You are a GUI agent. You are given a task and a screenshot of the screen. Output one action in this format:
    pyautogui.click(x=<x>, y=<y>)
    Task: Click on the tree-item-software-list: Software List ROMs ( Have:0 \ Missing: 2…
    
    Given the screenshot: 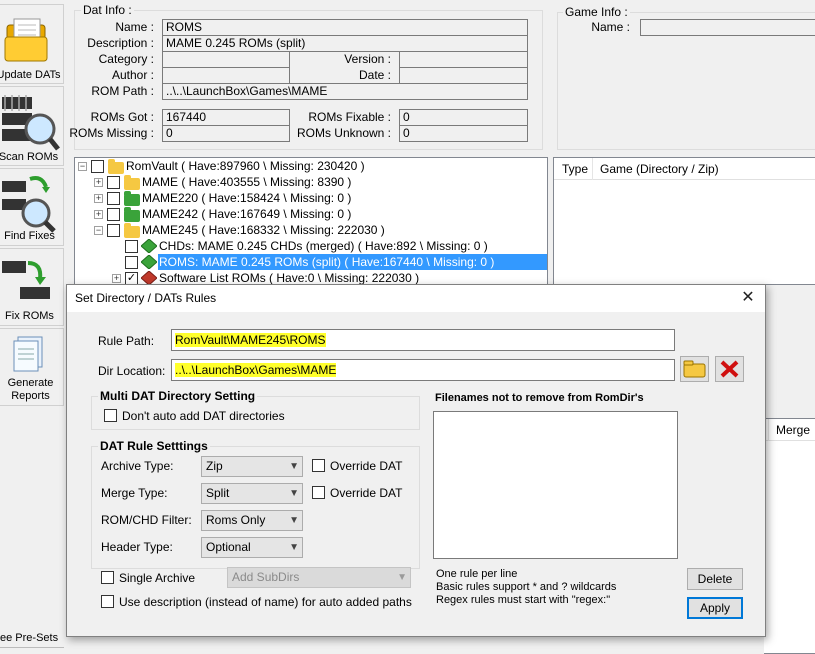 What is the action you would take?
    pyautogui.click(x=289, y=277)
    